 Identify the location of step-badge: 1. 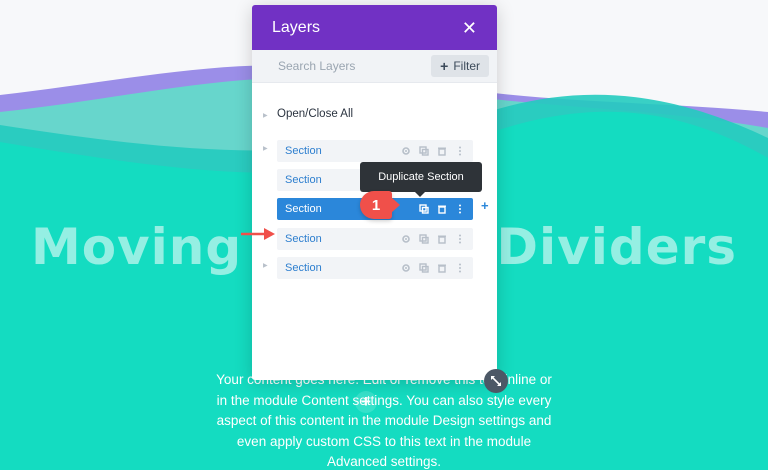
(380, 205).